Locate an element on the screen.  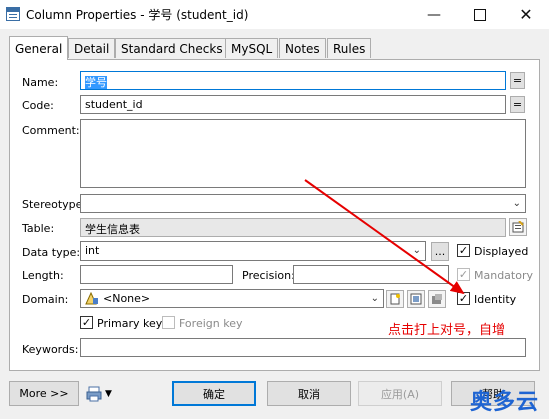
watermark: 奥多云 is located at coordinates (504, 402).